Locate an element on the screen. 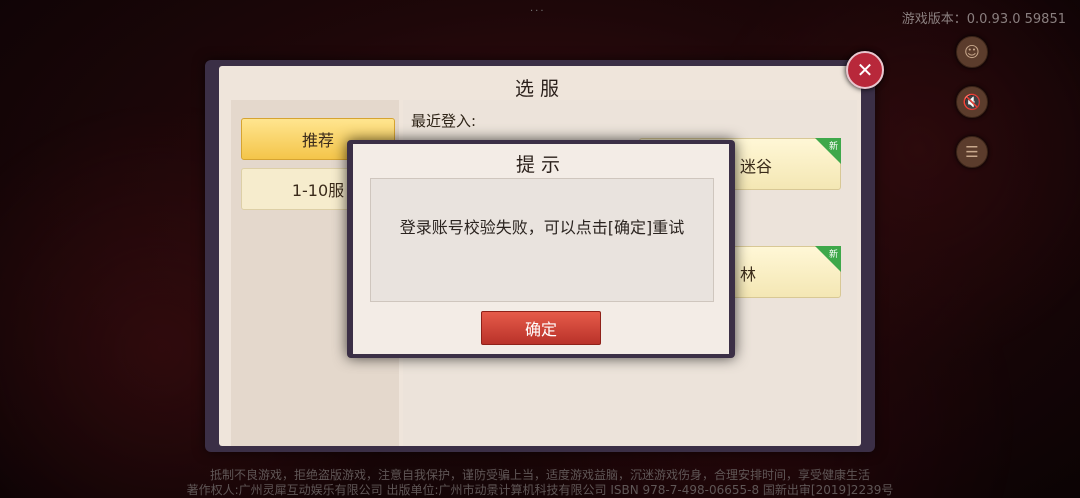 Image resolution: width=1080 pixels, height=498 pixels. notice-button: ☰ is located at coordinates (972, 152).